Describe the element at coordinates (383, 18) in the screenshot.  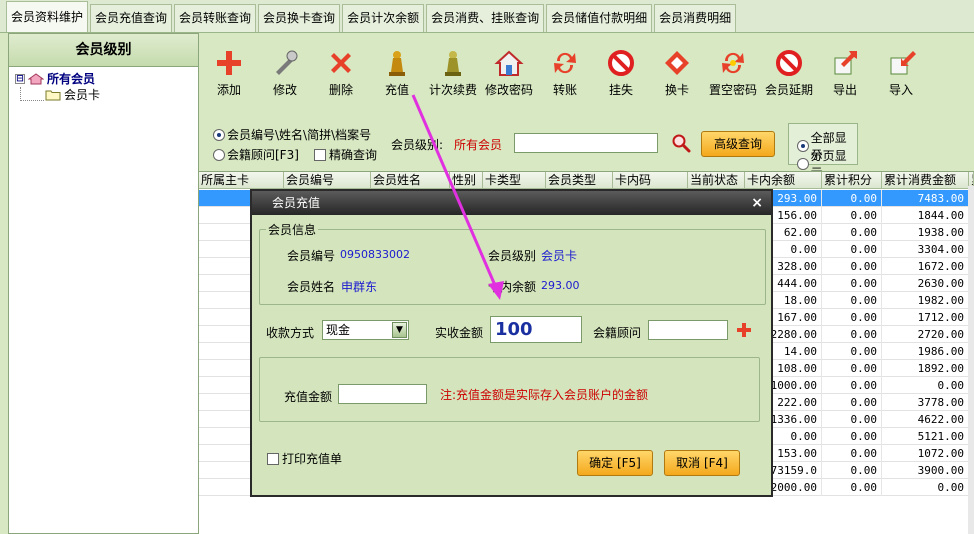
I see `tab-4: 会员计次余额` at that location.